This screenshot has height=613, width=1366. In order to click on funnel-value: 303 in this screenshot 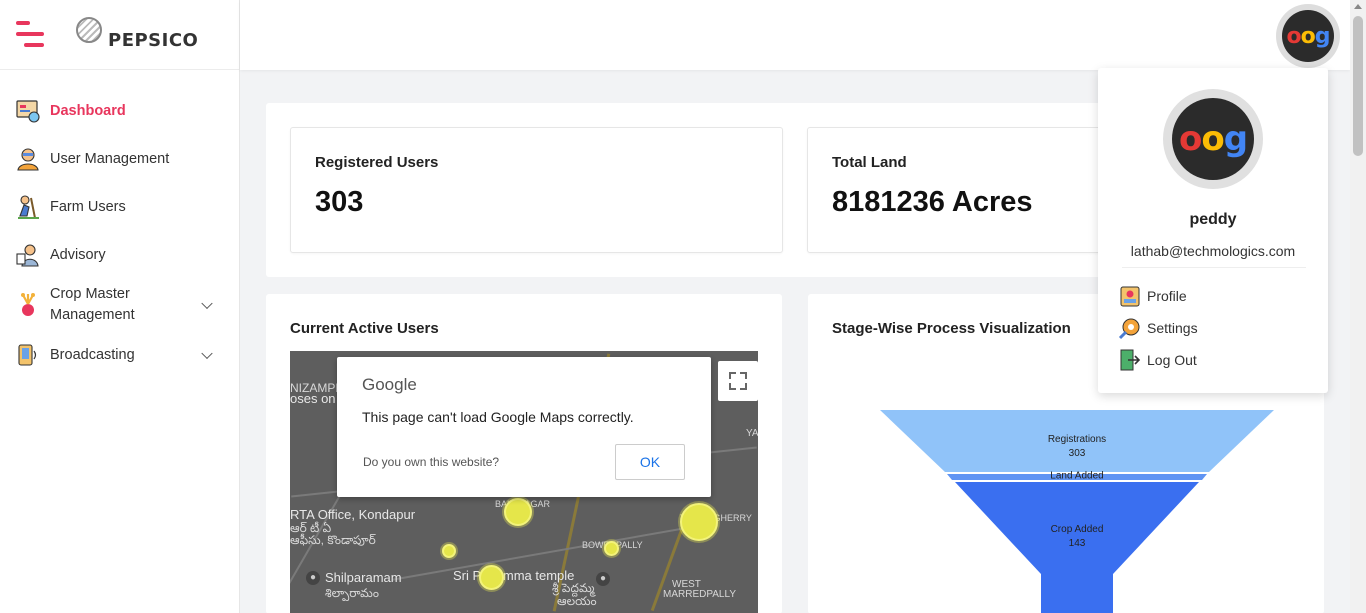, I will do `click(1077, 453)`.